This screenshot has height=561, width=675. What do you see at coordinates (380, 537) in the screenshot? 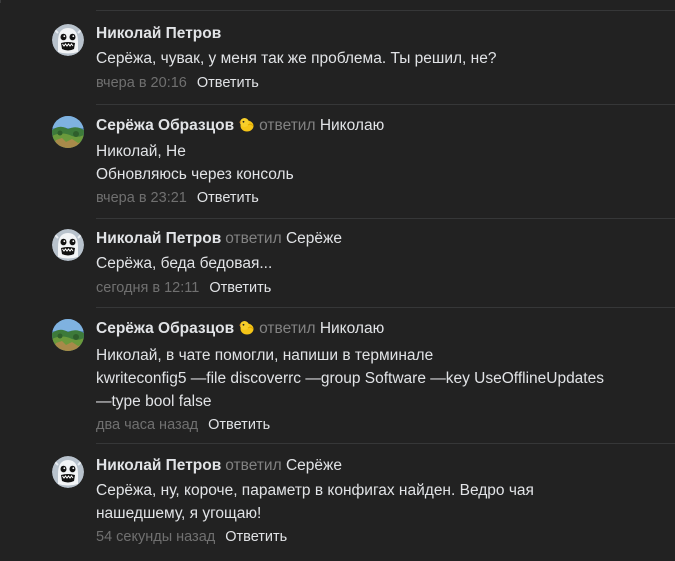
I see `comment-meta: 54 секунды назад Ответить` at bounding box center [380, 537].